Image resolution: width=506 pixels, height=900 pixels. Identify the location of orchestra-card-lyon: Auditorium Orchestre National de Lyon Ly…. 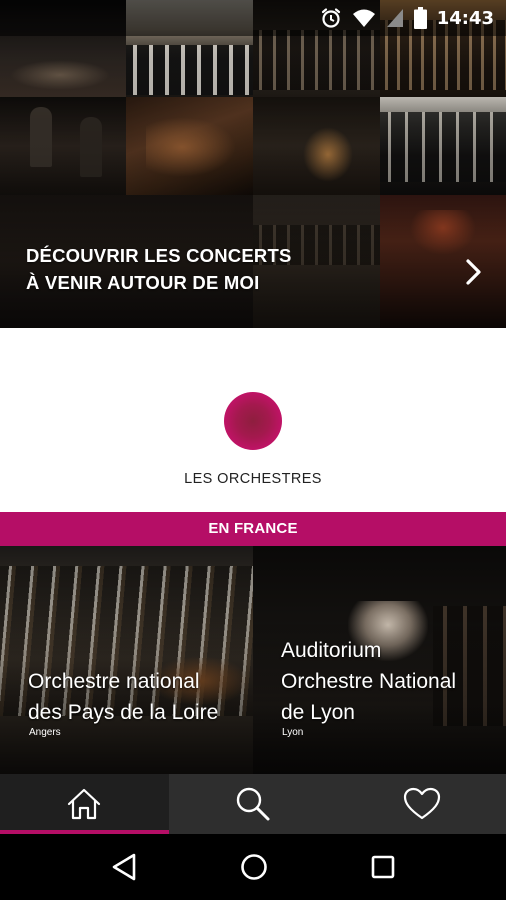
(379, 660).